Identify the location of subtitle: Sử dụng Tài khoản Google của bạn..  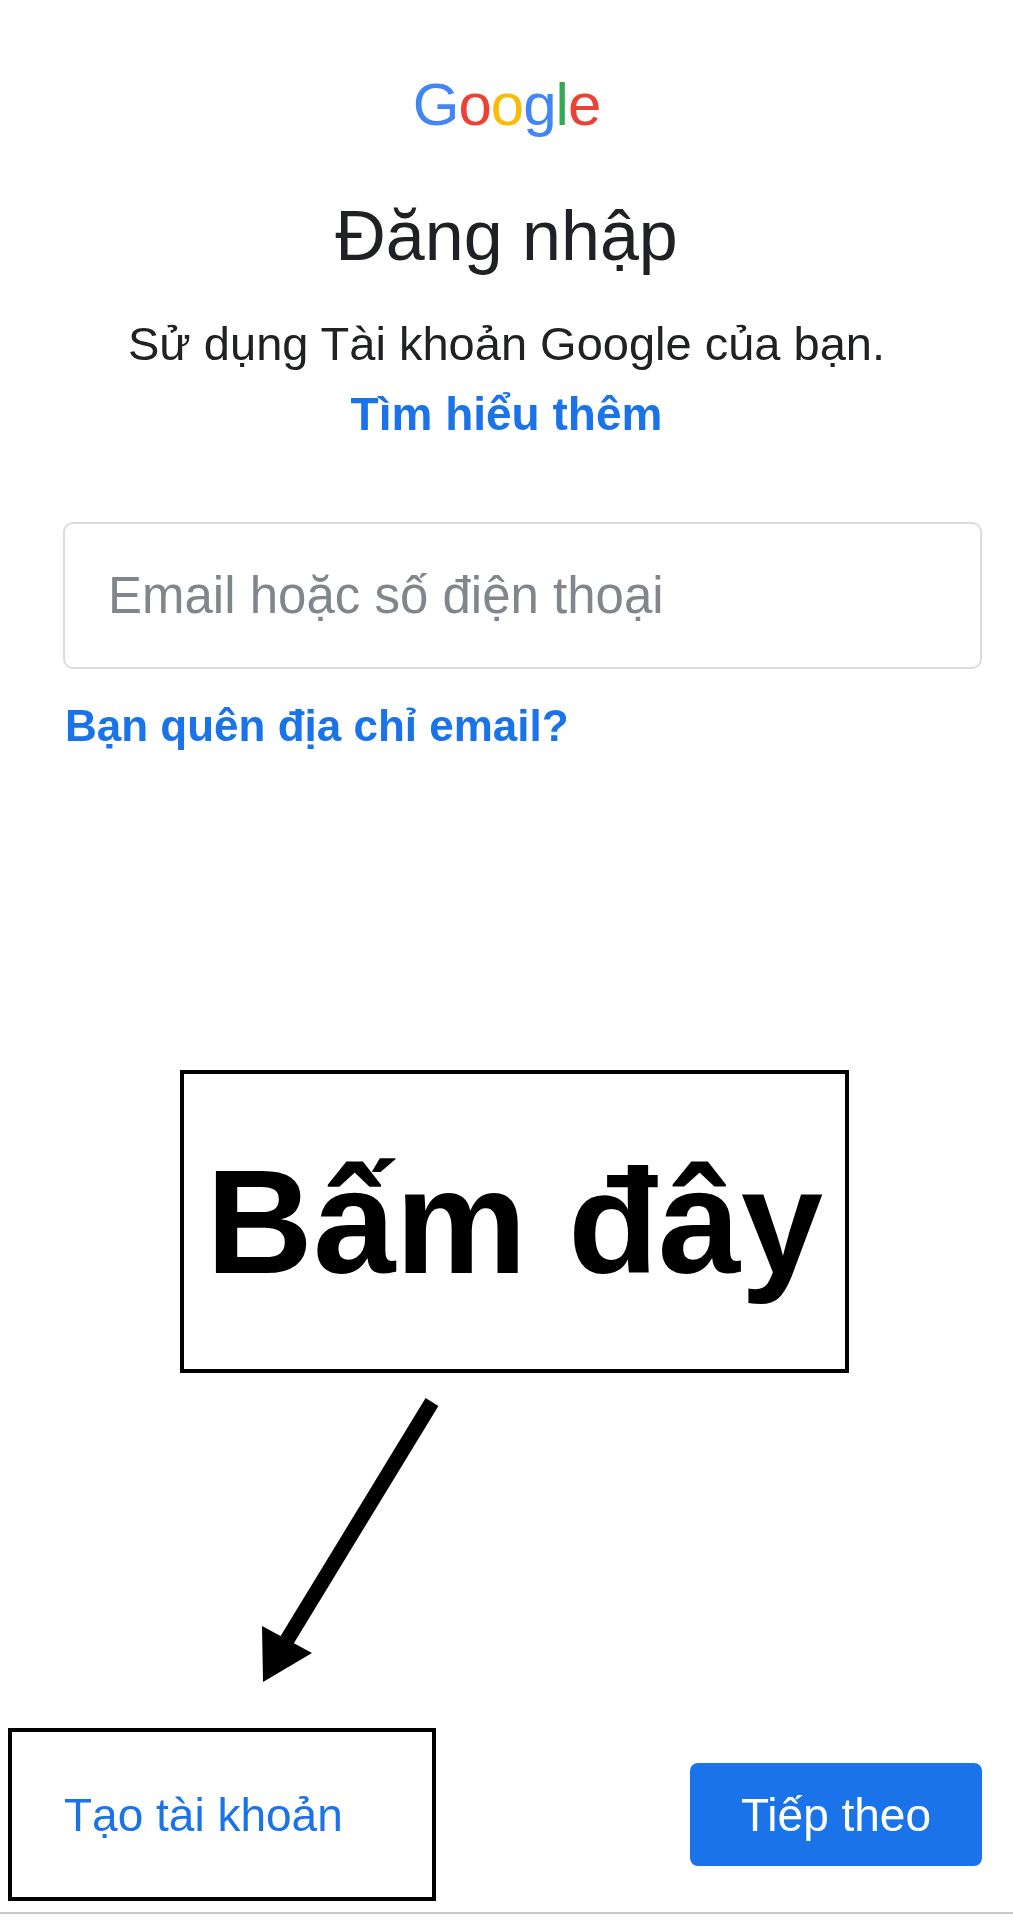
(506, 344).